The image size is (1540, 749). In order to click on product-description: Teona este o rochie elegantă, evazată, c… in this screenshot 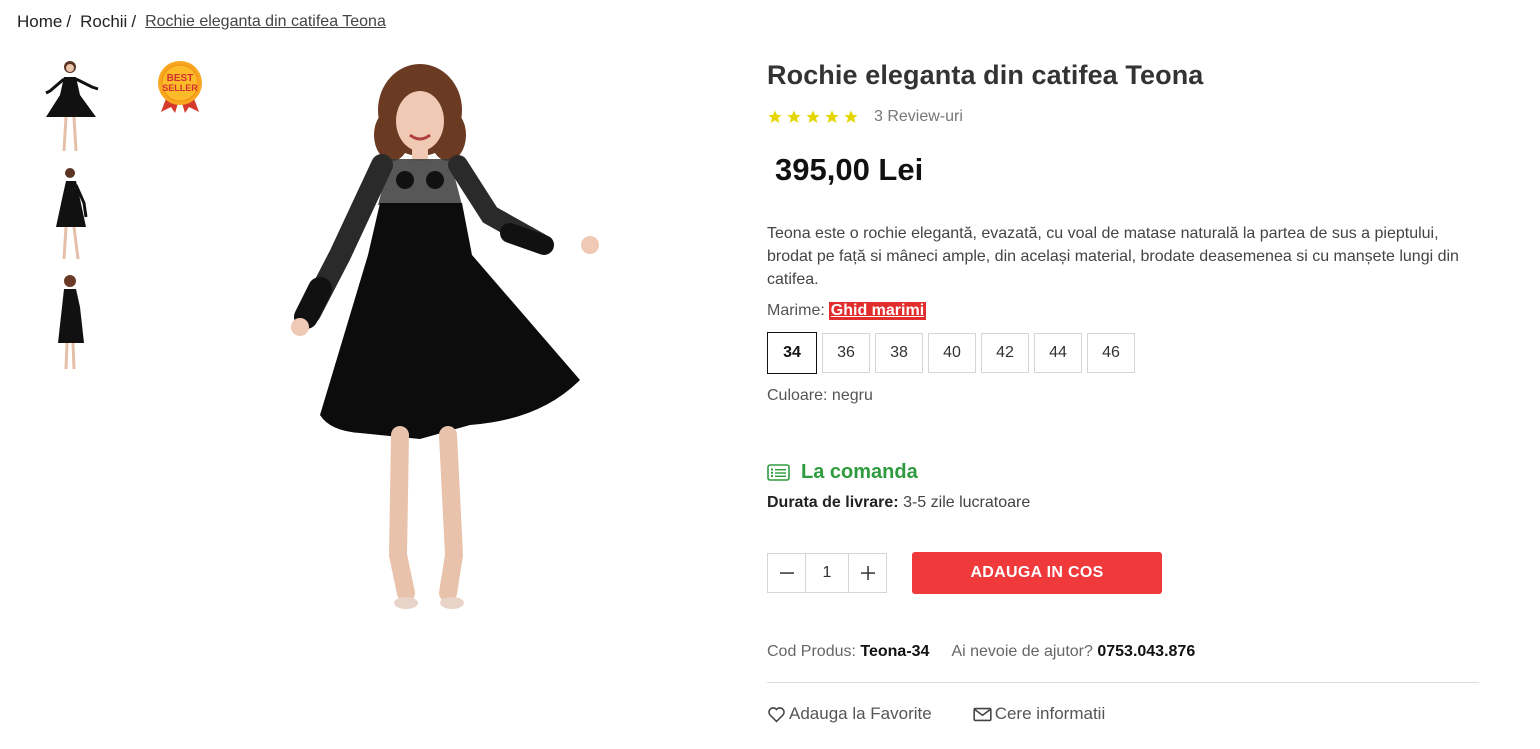, I will do `click(1113, 256)`.